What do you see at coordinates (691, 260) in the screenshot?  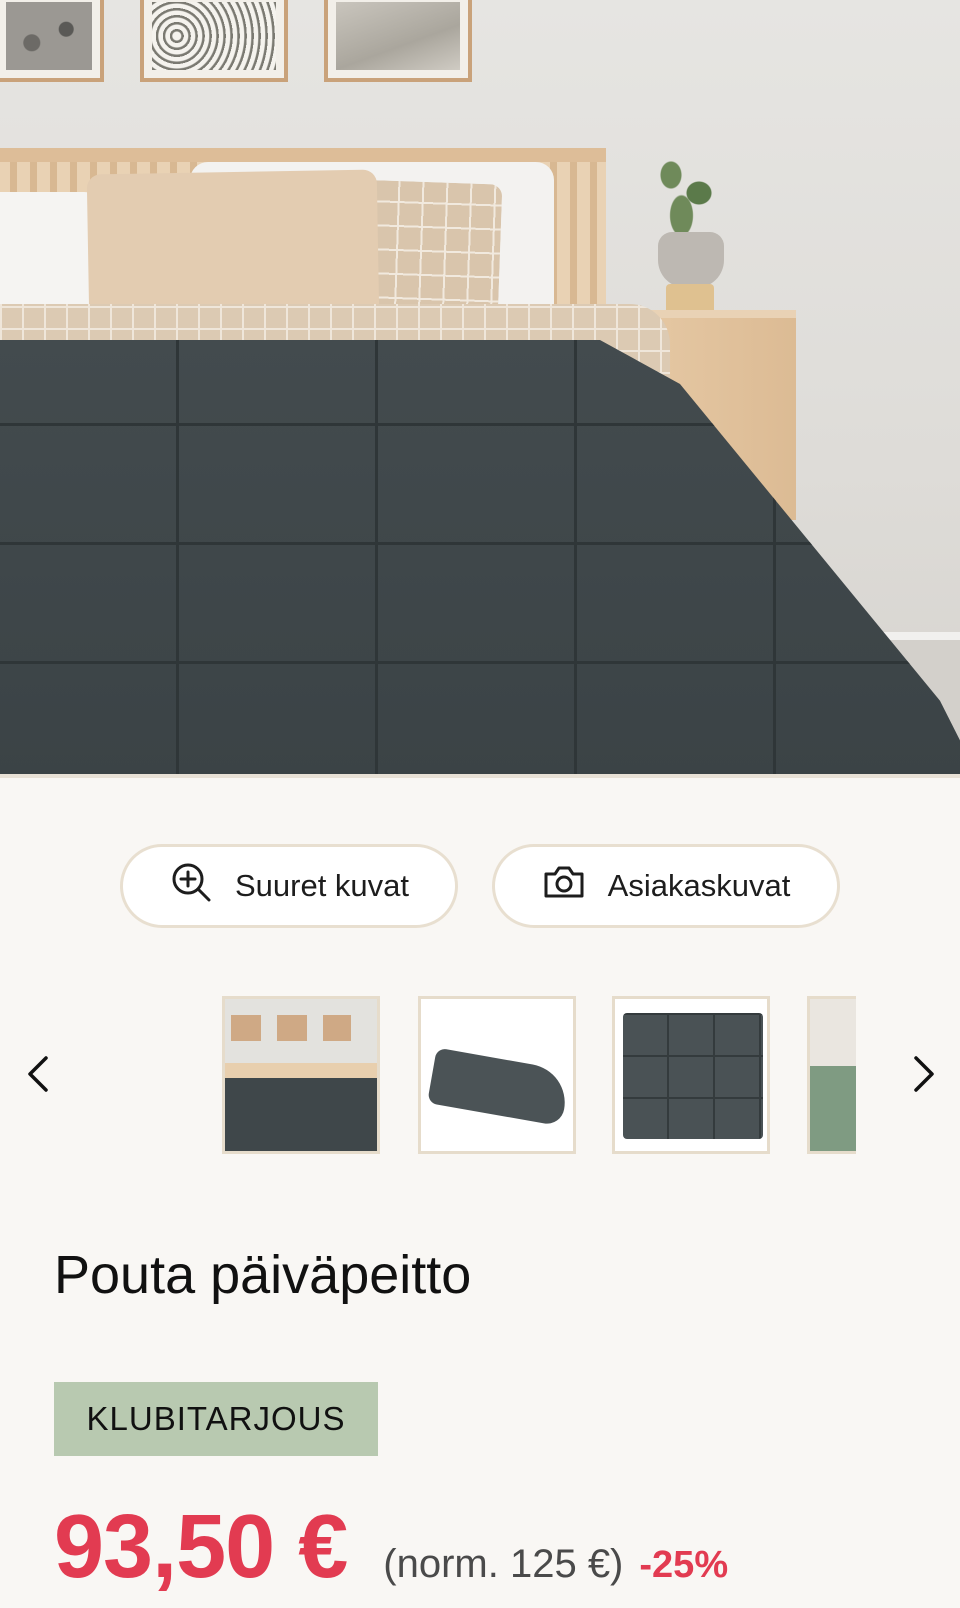 I see `vase` at bounding box center [691, 260].